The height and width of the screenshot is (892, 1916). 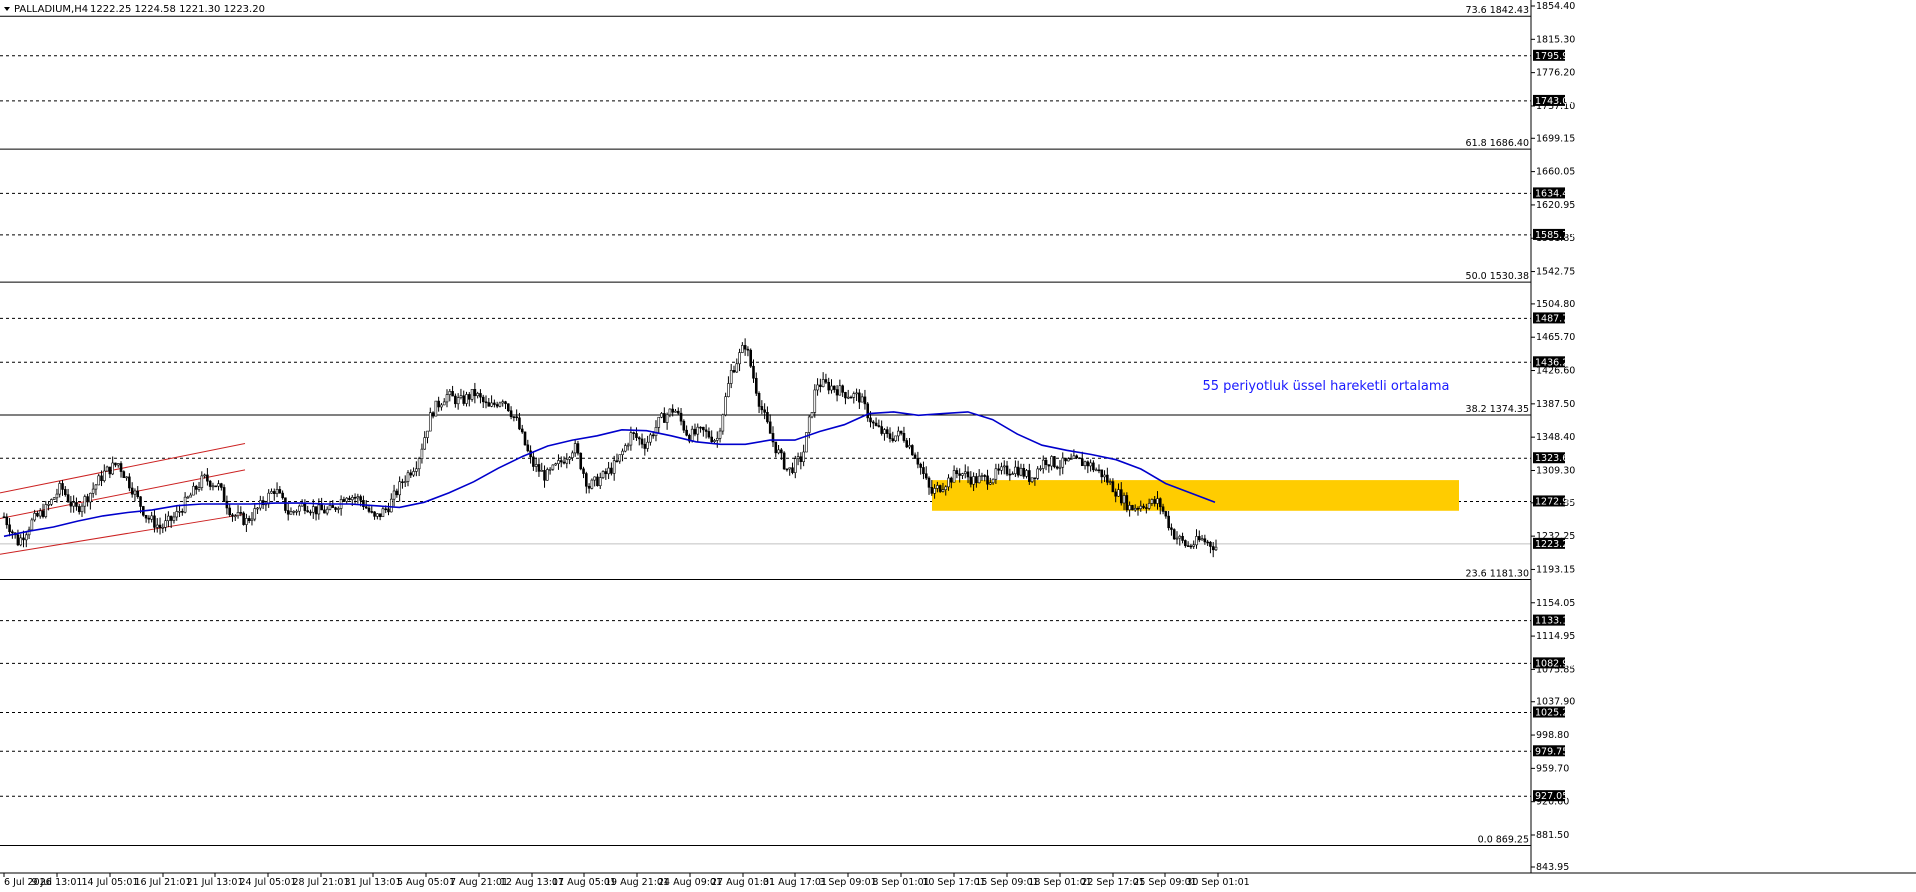 What do you see at coordinates (426, 882) in the screenshot?
I see `x-tick-label: 5 Aug 05:01` at bounding box center [426, 882].